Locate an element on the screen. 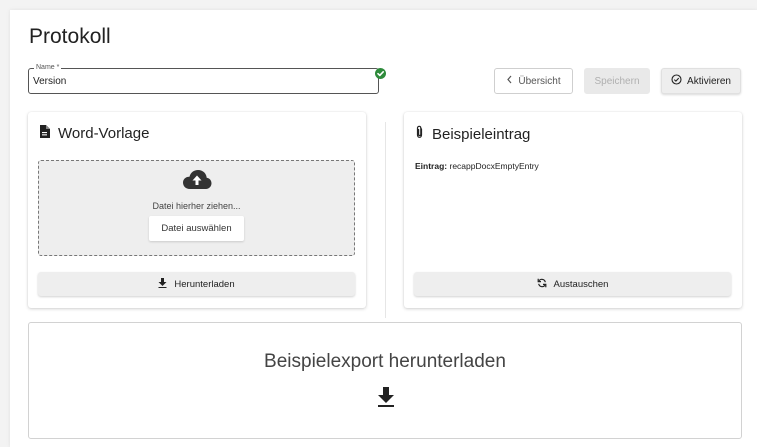 The image size is (757, 447). cloud-upload-icon is located at coordinates (197, 182).